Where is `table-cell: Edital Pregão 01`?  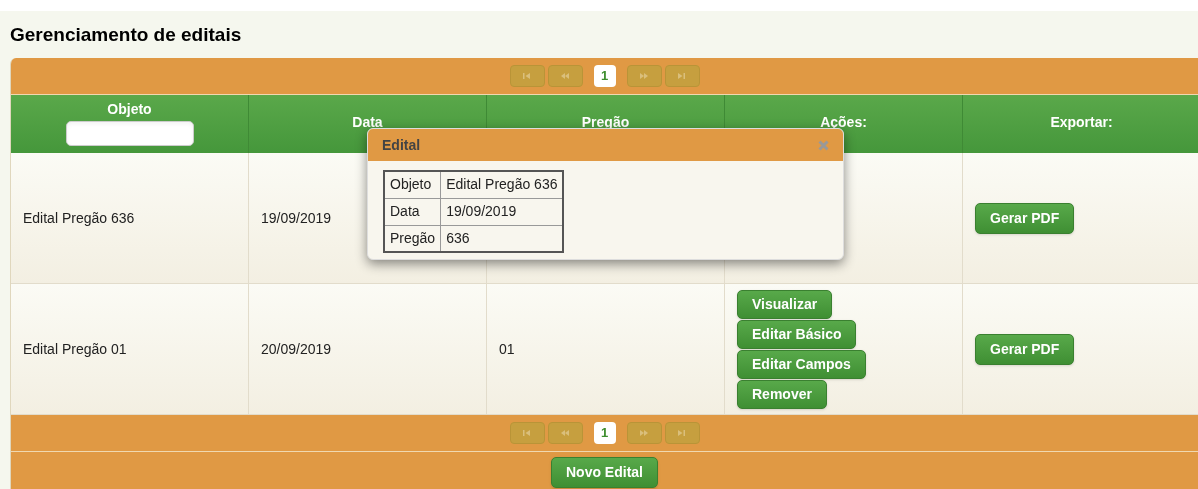 table-cell: Edital Pregão 01 is located at coordinates (130, 349).